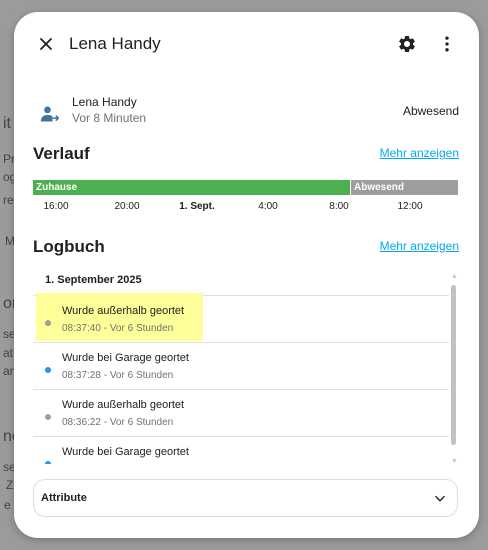  Describe the element at coordinates (241, 450) in the screenshot. I see `logbook-entry: Wurde bei Garage geortet` at that location.